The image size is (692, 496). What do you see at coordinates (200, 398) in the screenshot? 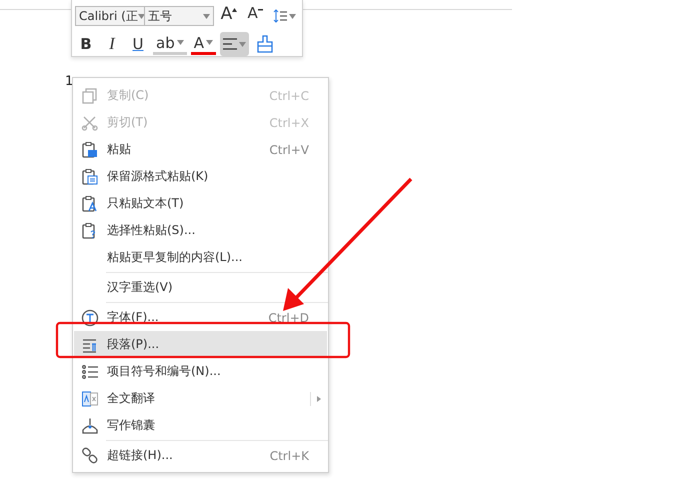
I see `menu-item: 全文翻译` at bounding box center [200, 398].